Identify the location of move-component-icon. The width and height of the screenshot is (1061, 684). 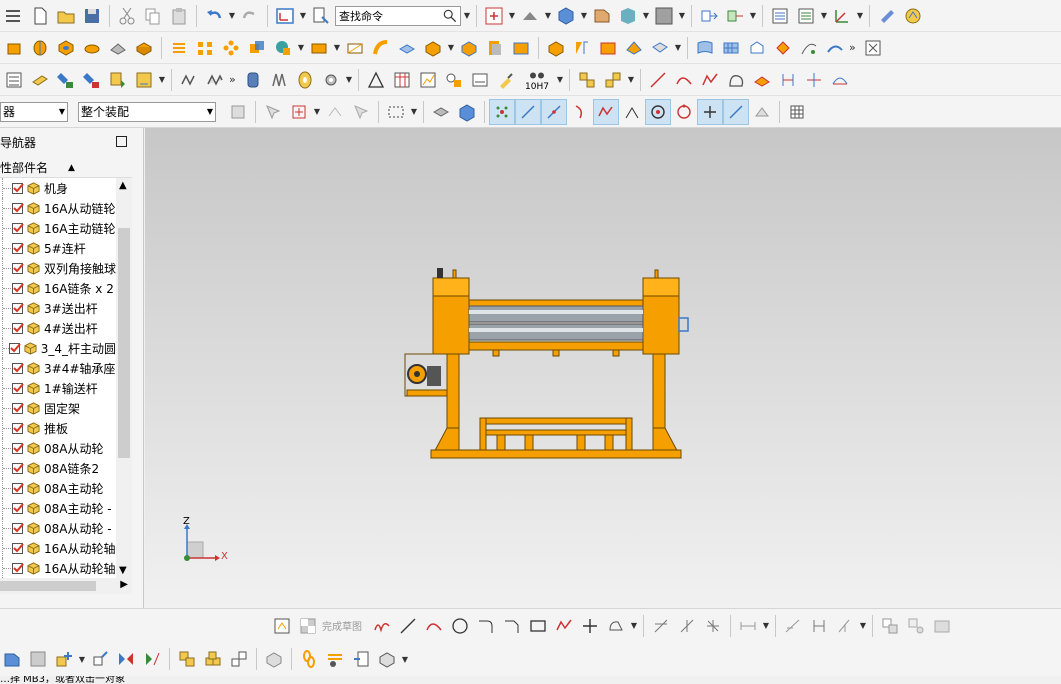
(709, 16).